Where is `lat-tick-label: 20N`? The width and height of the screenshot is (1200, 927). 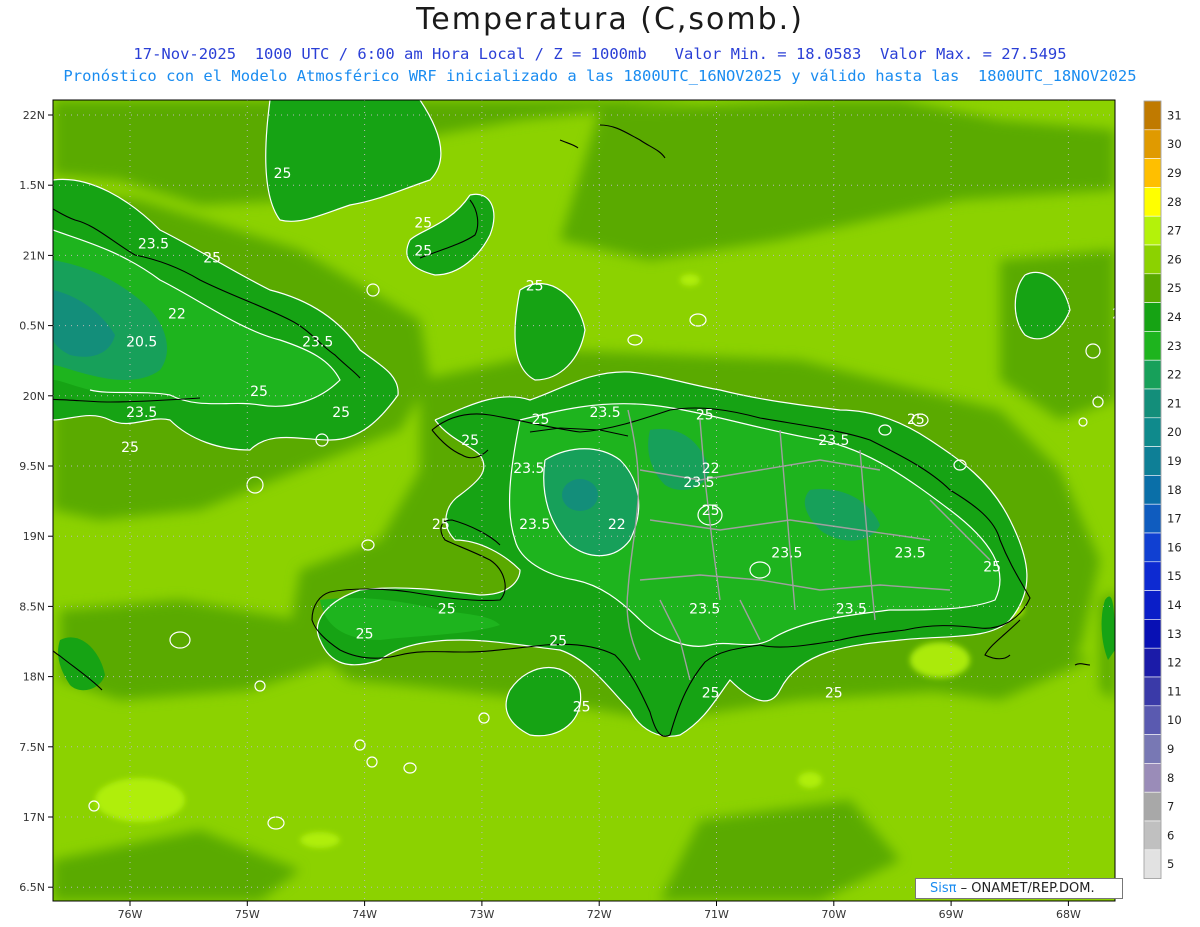
lat-tick-label: 20N is located at coordinates (34, 396).